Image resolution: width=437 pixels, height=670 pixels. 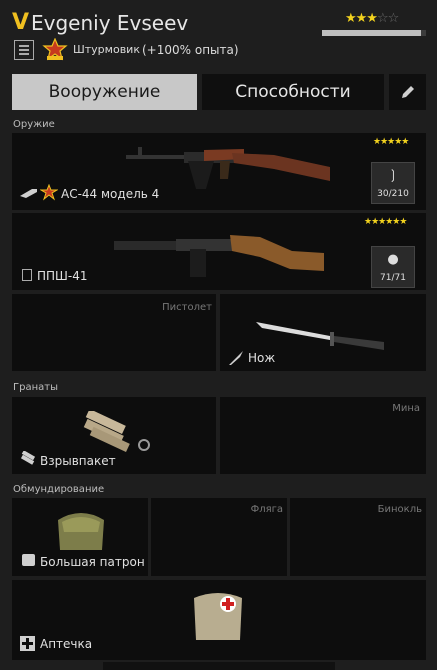 What do you see at coordinates (236, 358) in the screenshot?
I see `knife-type-icon` at bounding box center [236, 358].